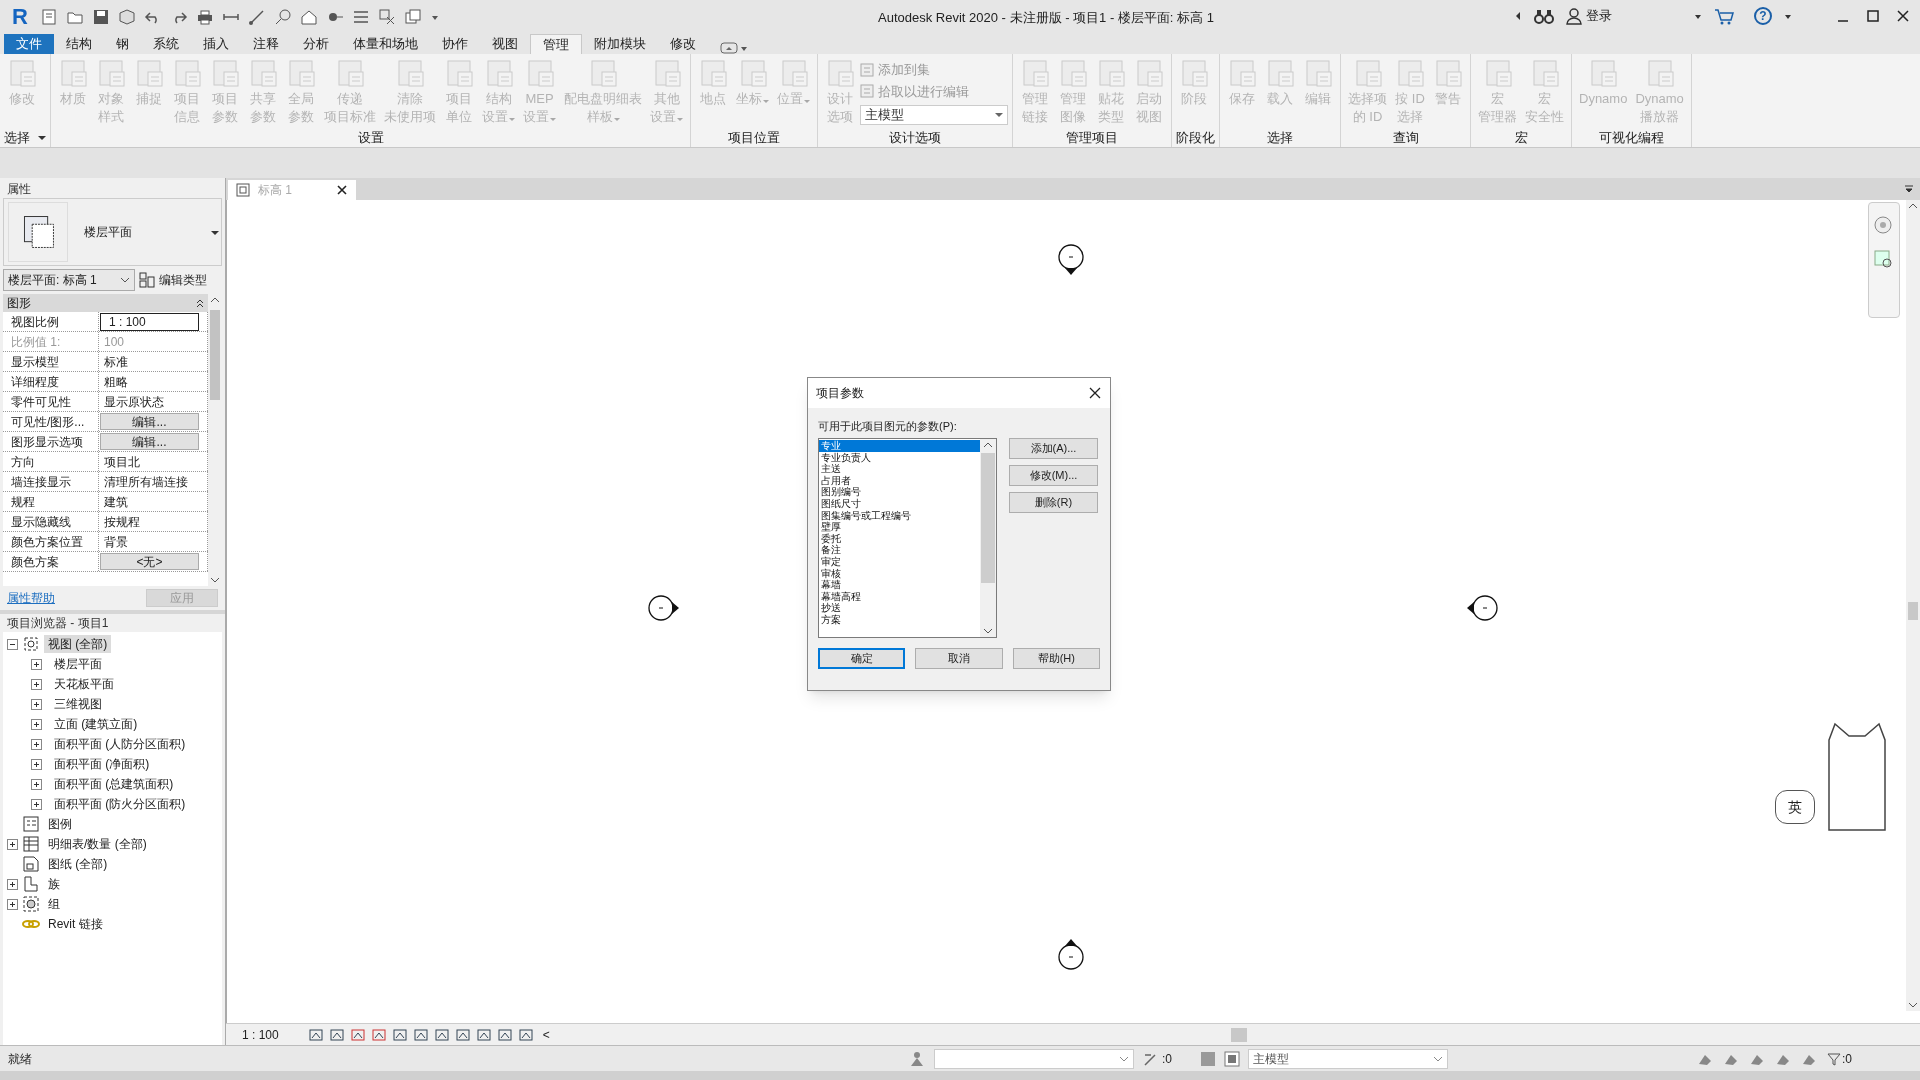 The height and width of the screenshot is (1080, 1920). What do you see at coordinates (959, 658) in the screenshot?
I see `dialog-button: 取消` at bounding box center [959, 658].